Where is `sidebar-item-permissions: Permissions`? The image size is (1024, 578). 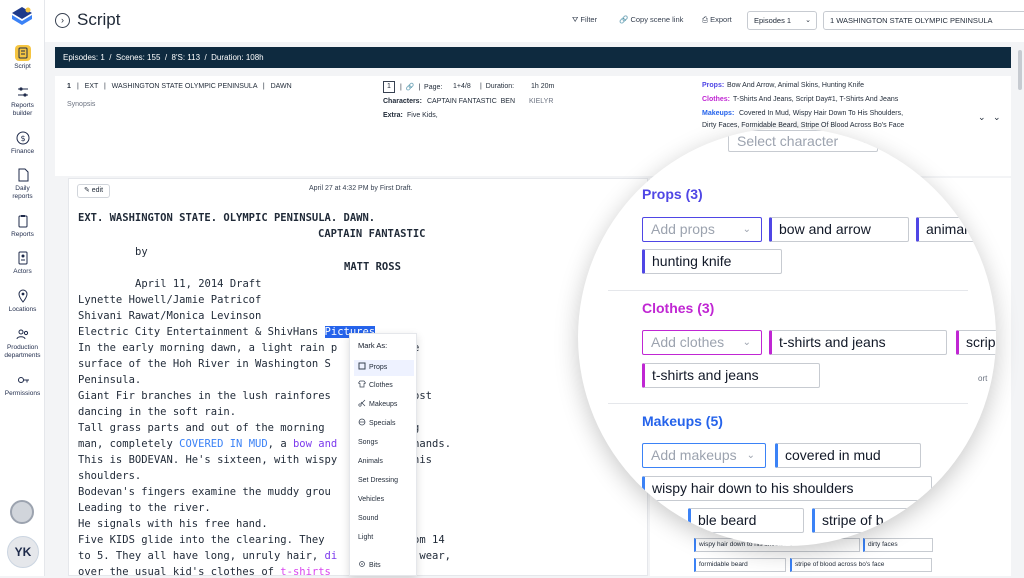
sidebar-item-permissions: Permissions is located at coordinates (22, 385).